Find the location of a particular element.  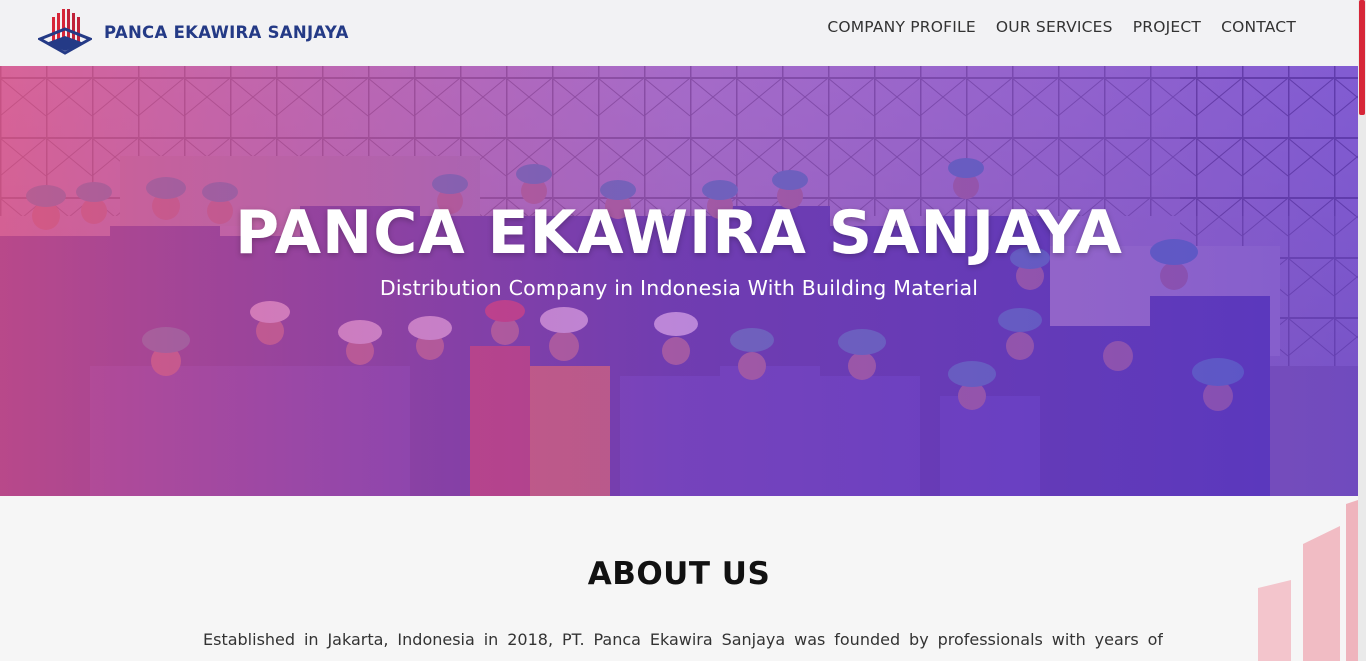

about-title: ABOUT US is located at coordinates (679, 574).